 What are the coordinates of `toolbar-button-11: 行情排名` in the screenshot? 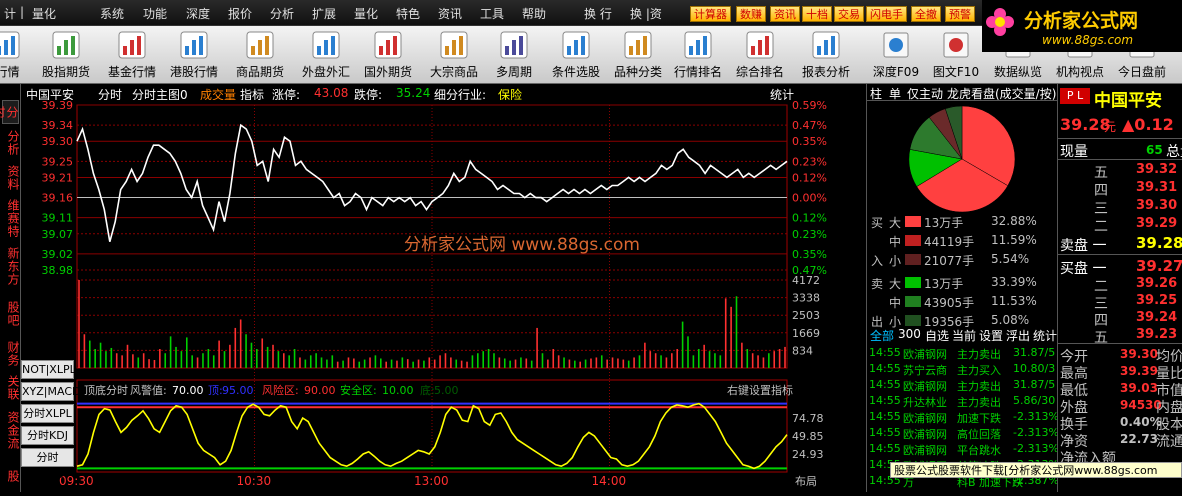 It's located at (698, 55).